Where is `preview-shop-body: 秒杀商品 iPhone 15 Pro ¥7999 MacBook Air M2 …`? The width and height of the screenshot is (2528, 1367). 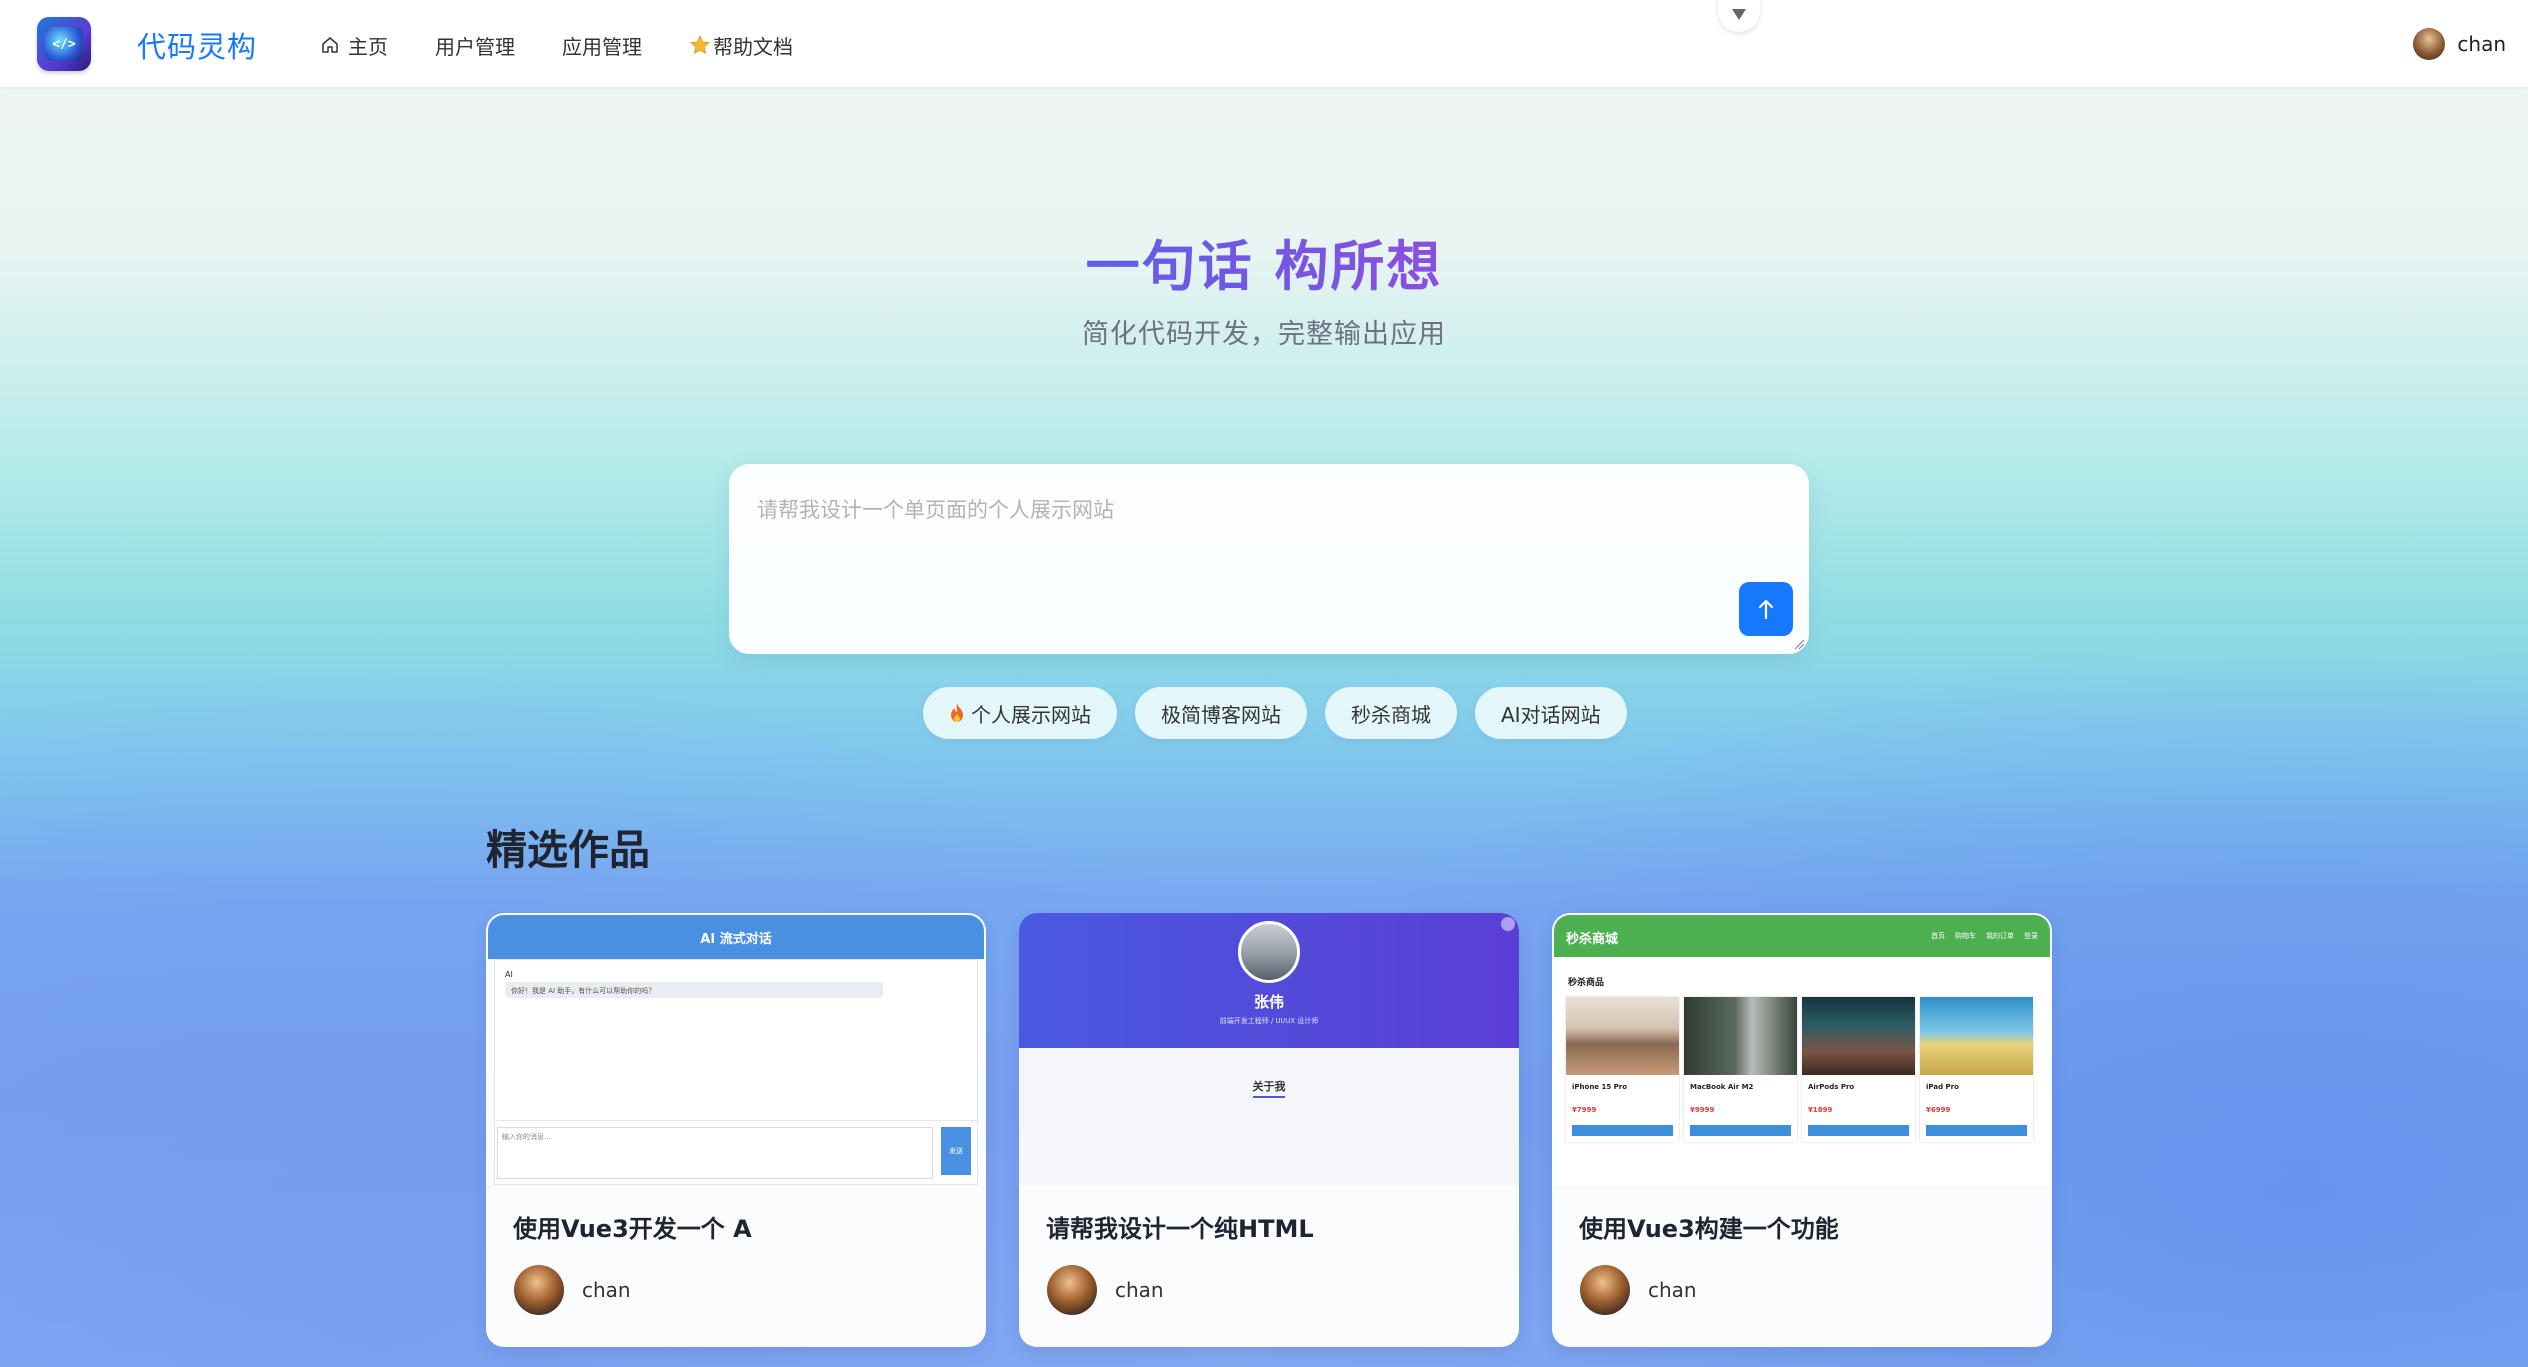
preview-shop-body: 秒杀商品 iPhone 15 Pro ¥7999 MacBook Air M2 … is located at coordinates (1802, 1071).